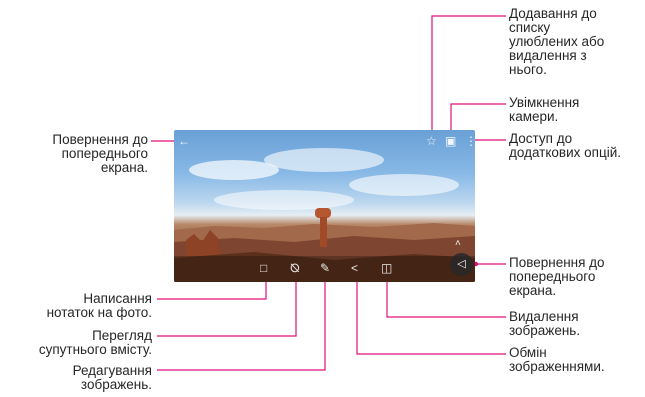 This screenshot has width=645, height=397. I want to click on pencil-icon: ✎, so click(325, 268).